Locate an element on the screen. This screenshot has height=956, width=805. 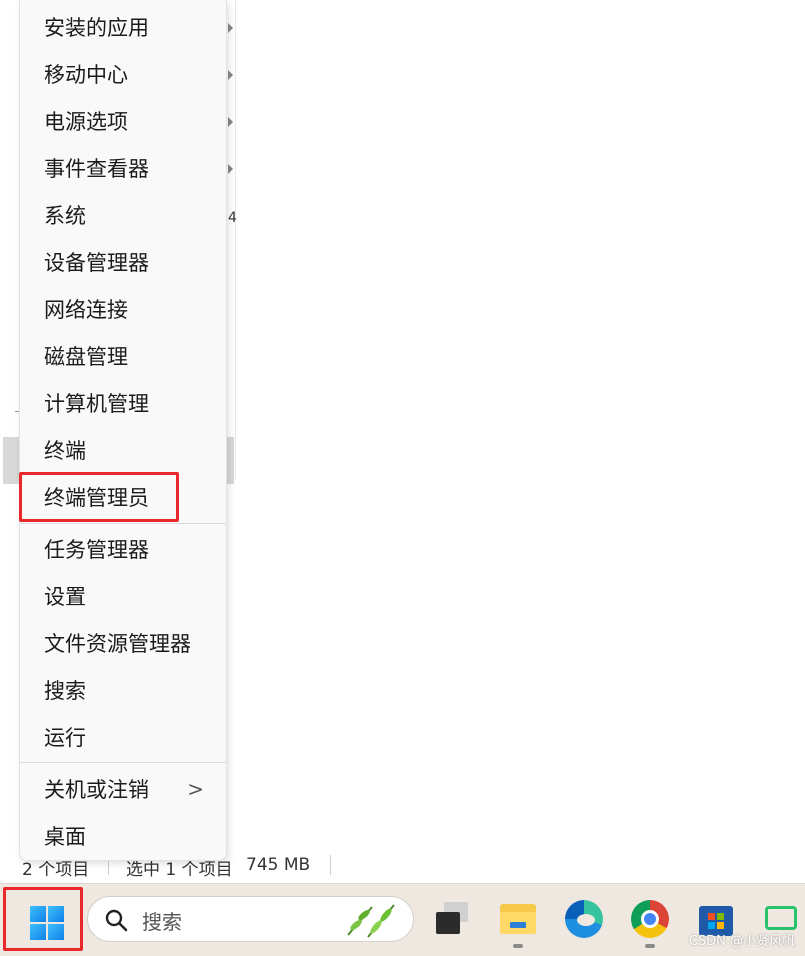
menu-item-disk-management: 磁盘管理 is located at coordinates (123, 357).